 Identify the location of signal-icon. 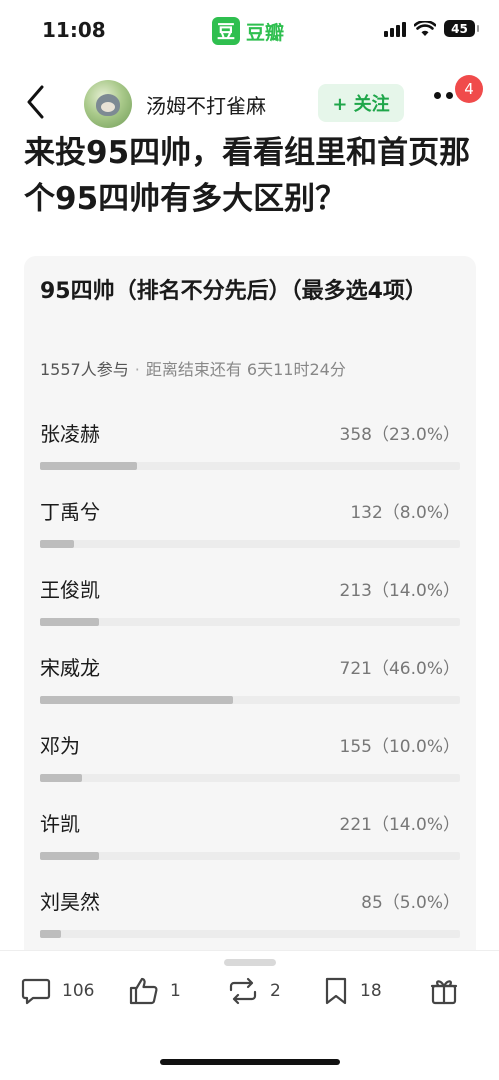
(395, 29).